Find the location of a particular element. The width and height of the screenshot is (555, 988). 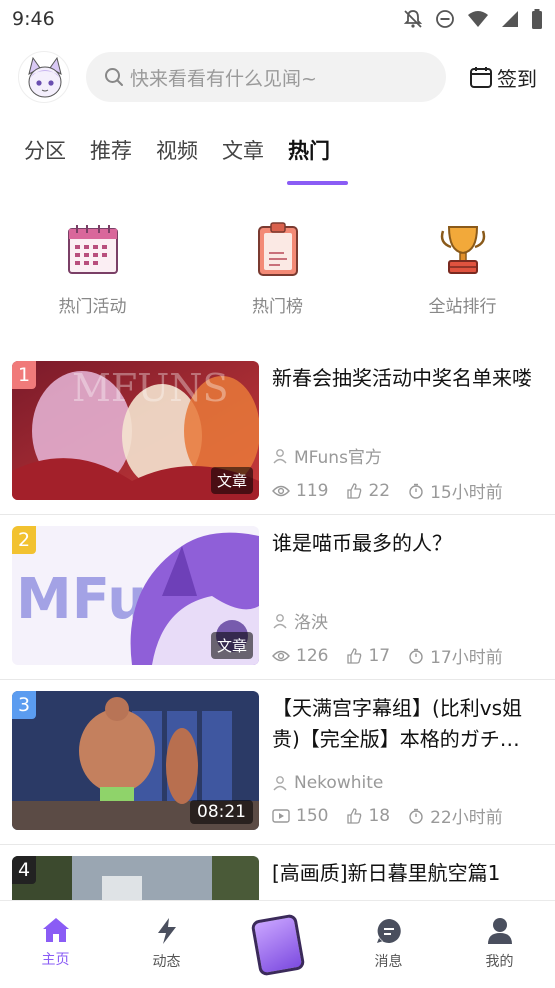

calendar-icon is located at coordinates (93, 249).